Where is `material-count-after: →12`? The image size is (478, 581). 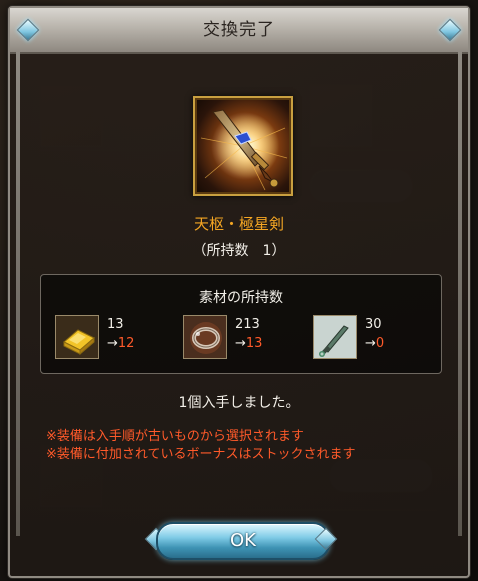
material-count-after: →12 is located at coordinates (120, 343).